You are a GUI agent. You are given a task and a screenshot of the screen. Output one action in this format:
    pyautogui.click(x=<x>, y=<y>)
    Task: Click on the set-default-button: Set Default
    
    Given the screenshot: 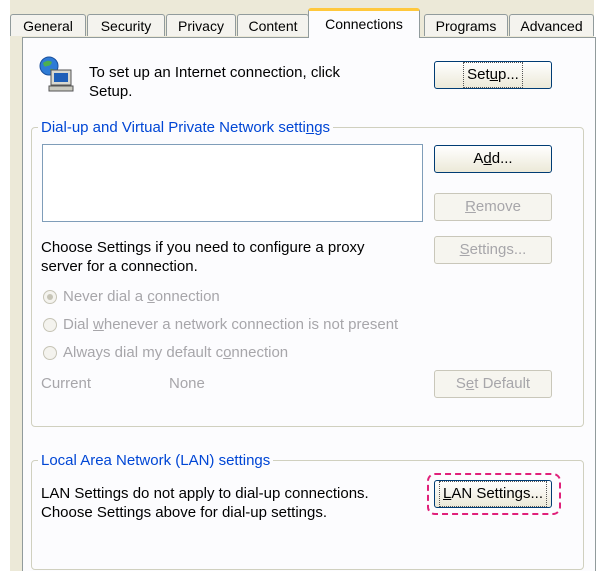 What is the action you would take?
    pyautogui.click(x=493, y=384)
    